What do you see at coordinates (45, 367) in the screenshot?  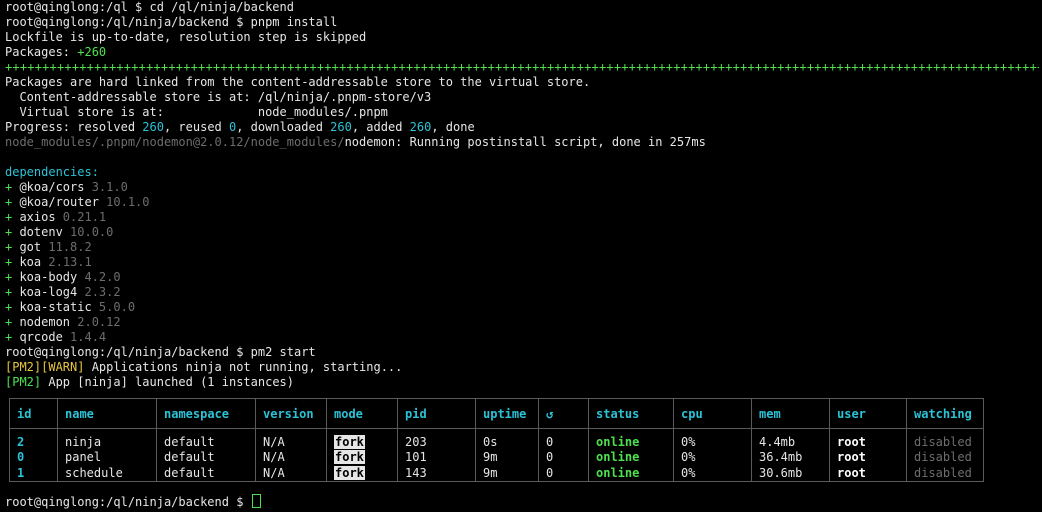 I see `pm2-warn-tag: [PM2][WARN]` at bounding box center [45, 367].